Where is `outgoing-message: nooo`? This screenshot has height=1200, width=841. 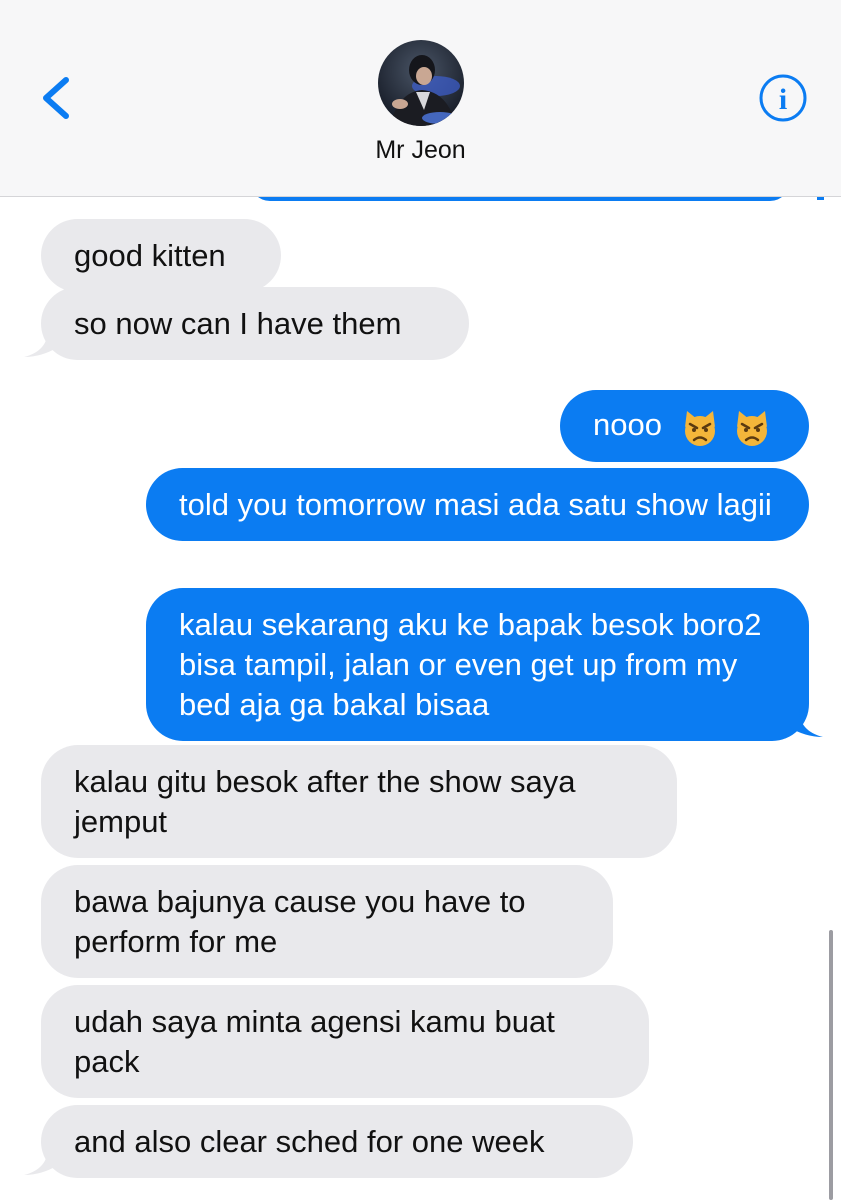
outgoing-message: nooo is located at coordinates (684, 426).